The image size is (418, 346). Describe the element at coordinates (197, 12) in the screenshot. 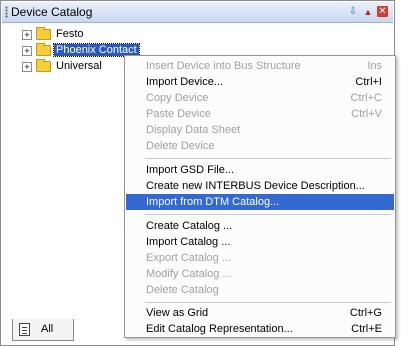

I see `panel-titlebar: Device Catalog ⇩ ▲ ✕` at that location.